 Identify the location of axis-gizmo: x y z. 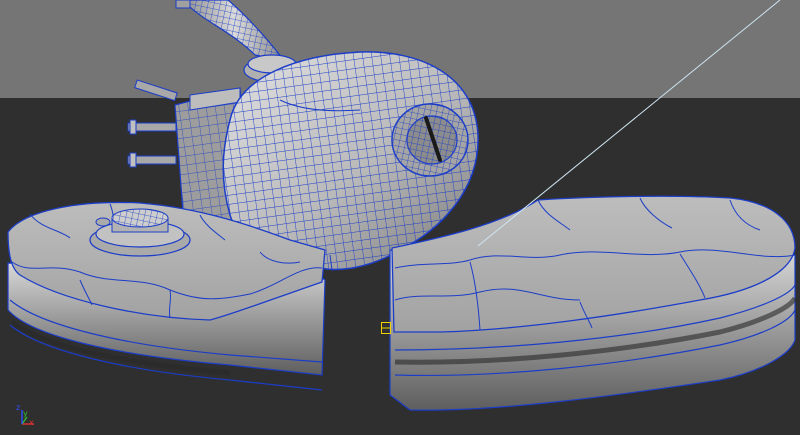
(26, 416).